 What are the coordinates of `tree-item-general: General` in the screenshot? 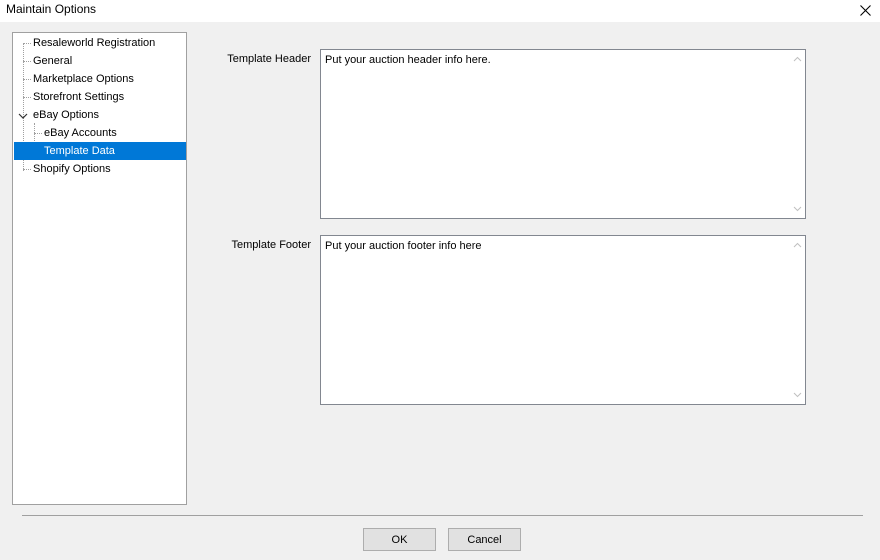 It's located at (52, 61).